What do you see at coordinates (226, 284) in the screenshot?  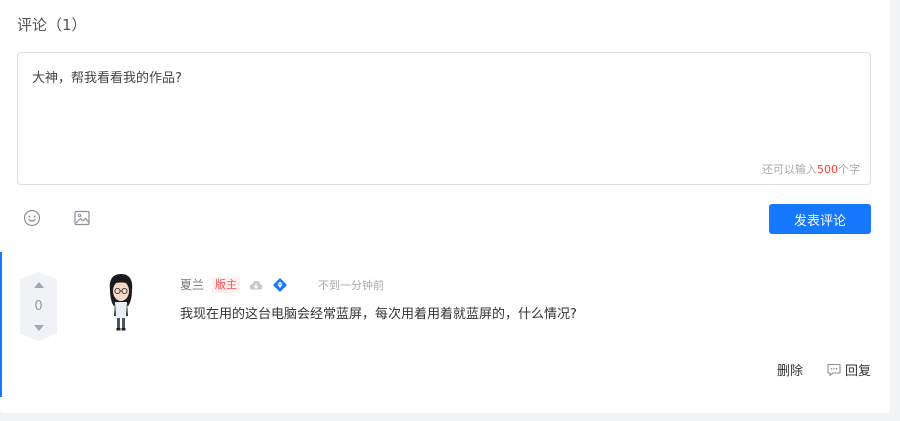 I see `role-badge: 版主` at bounding box center [226, 284].